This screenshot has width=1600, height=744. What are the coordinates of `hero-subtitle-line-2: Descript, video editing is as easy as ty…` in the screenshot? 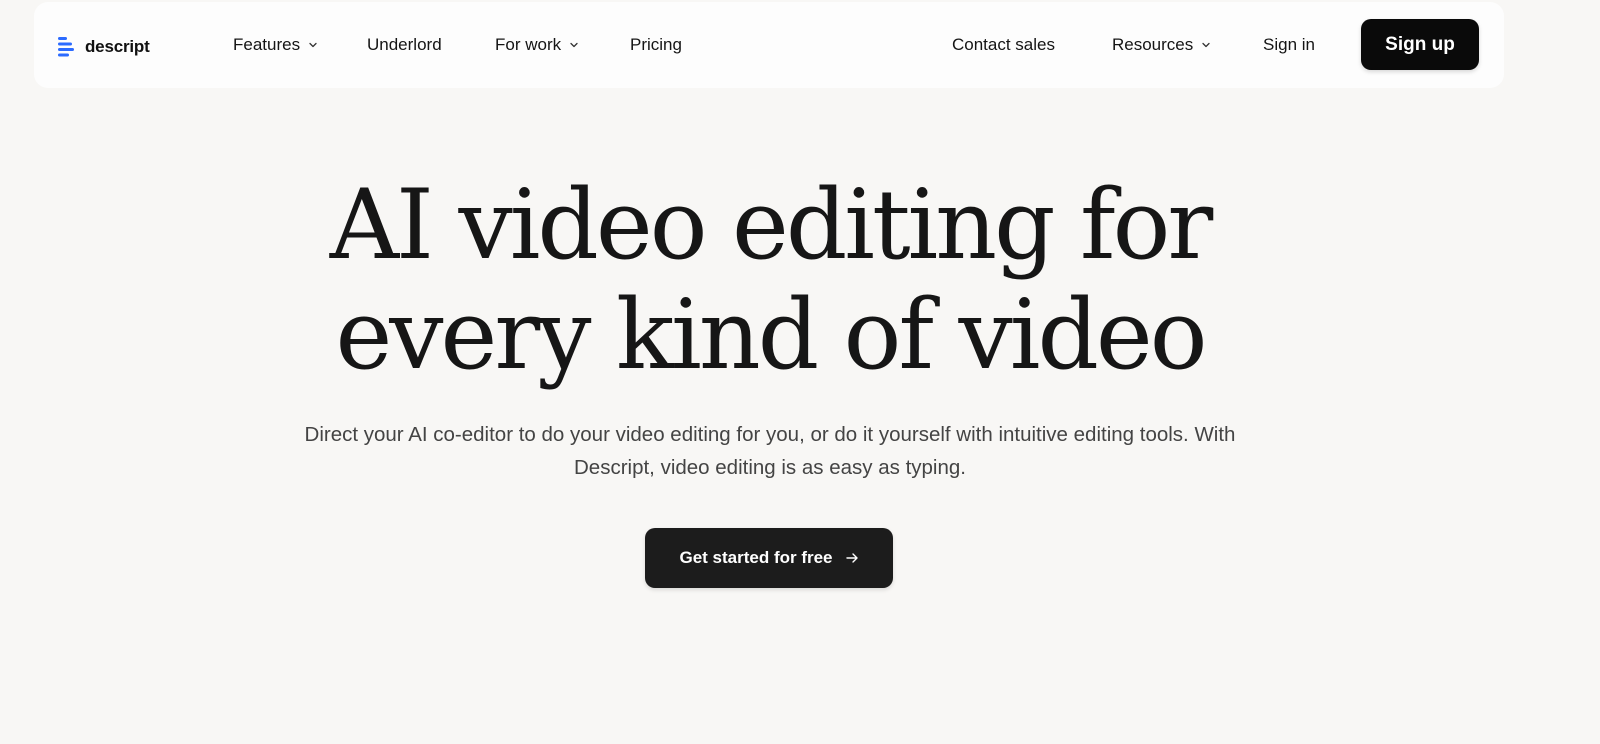 It's located at (770, 467).